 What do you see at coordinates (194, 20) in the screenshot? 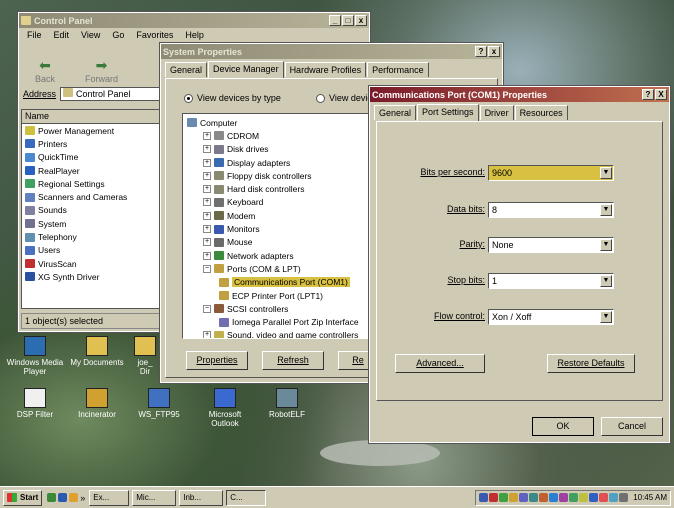
I see `control-panel-titlebar: Control Panel _ □ x` at bounding box center [194, 20].